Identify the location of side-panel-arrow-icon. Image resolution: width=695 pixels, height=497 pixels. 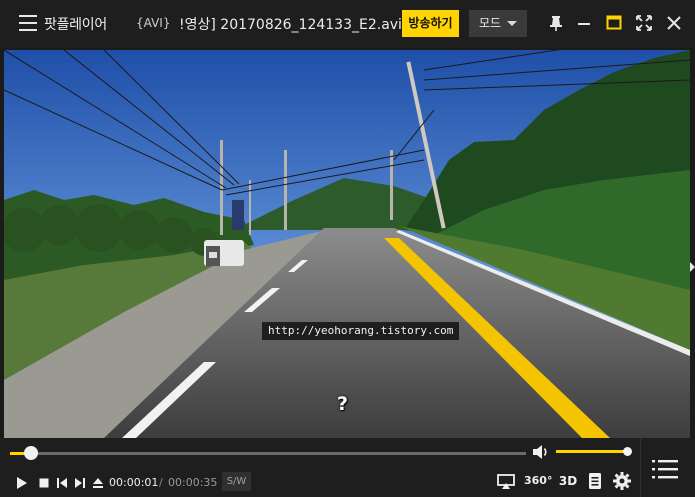
(692, 267).